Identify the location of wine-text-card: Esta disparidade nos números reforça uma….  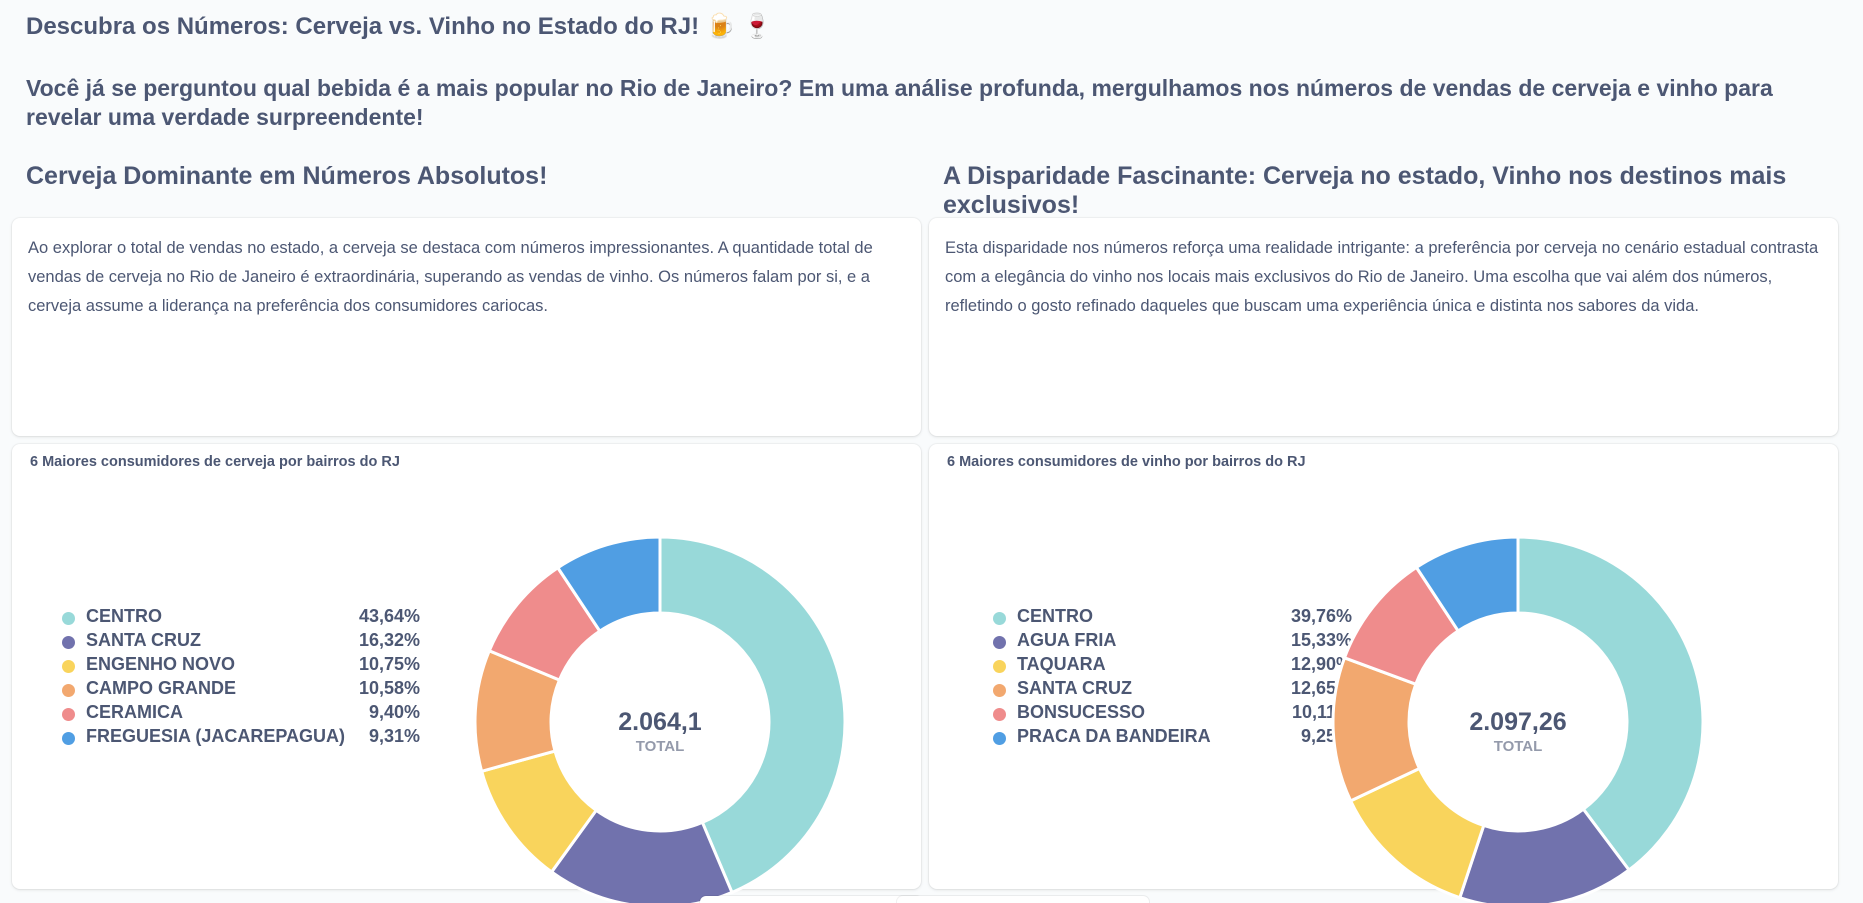
(1383, 327).